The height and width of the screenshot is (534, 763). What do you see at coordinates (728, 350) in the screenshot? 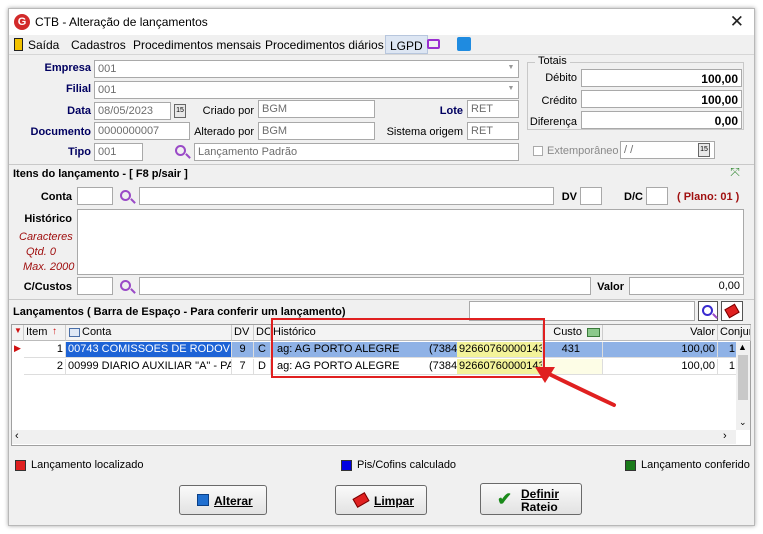
I see `table-row-1-conjunto: 1` at bounding box center [728, 350].